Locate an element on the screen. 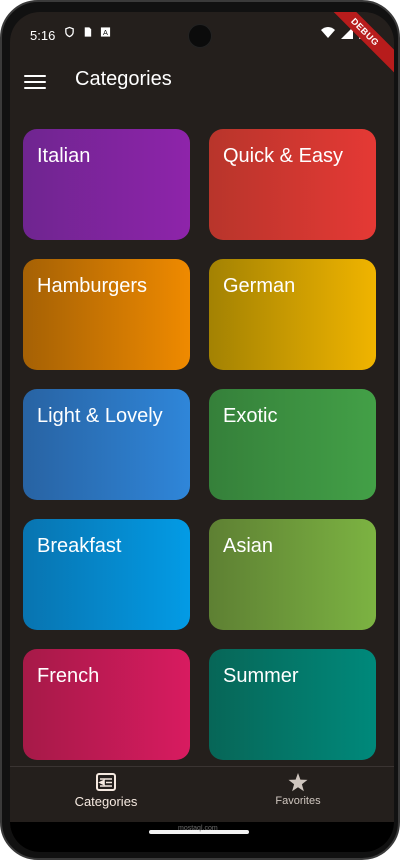 Image resolution: width=400 pixels, height=860 pixels. app-bar: Categories is located at coordinates (202, 83).